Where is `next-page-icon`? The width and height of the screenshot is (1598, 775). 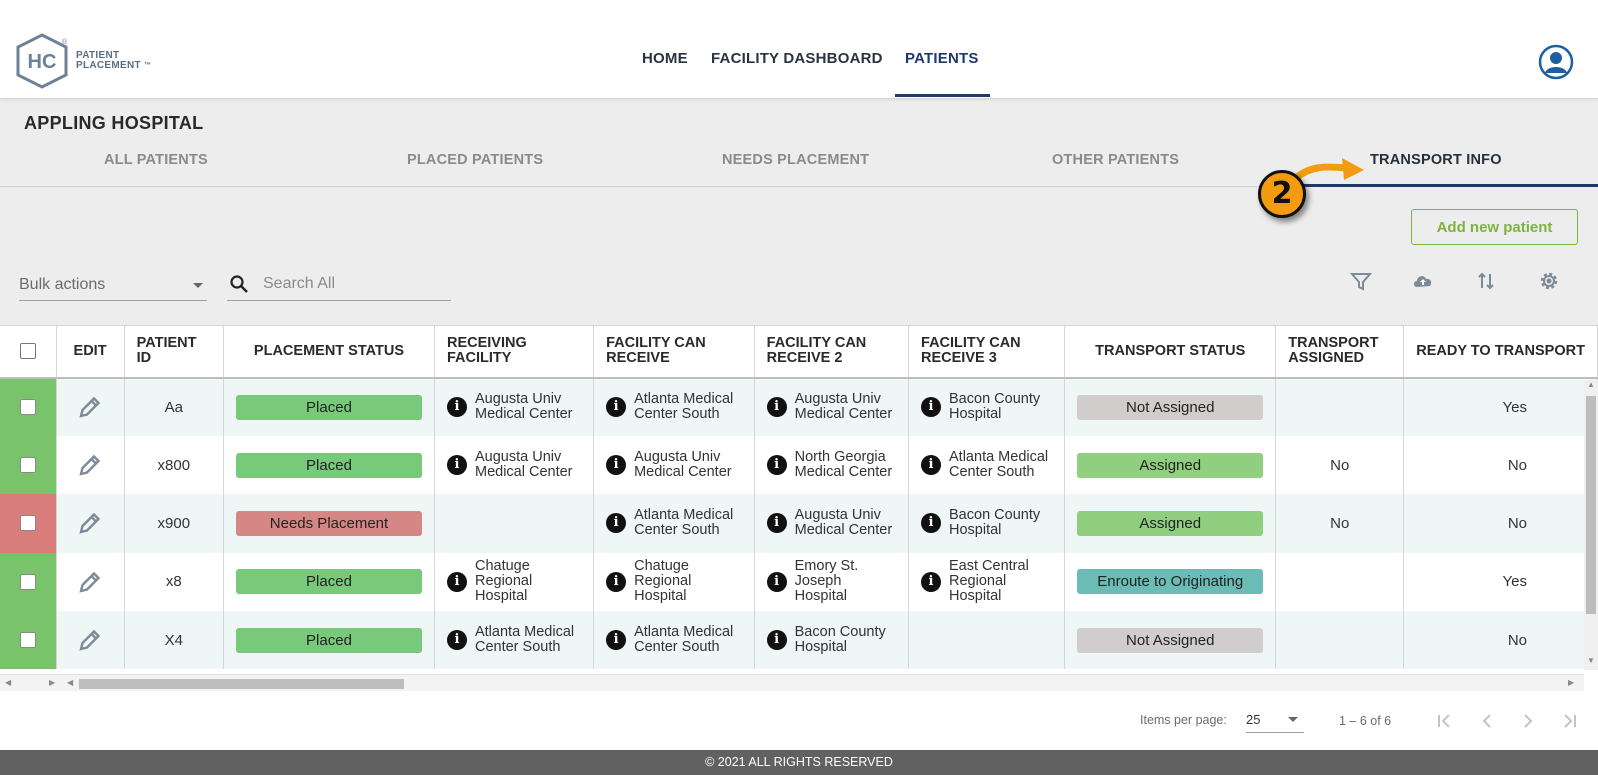
next-page-icon is located at coordinates (1528, 721).